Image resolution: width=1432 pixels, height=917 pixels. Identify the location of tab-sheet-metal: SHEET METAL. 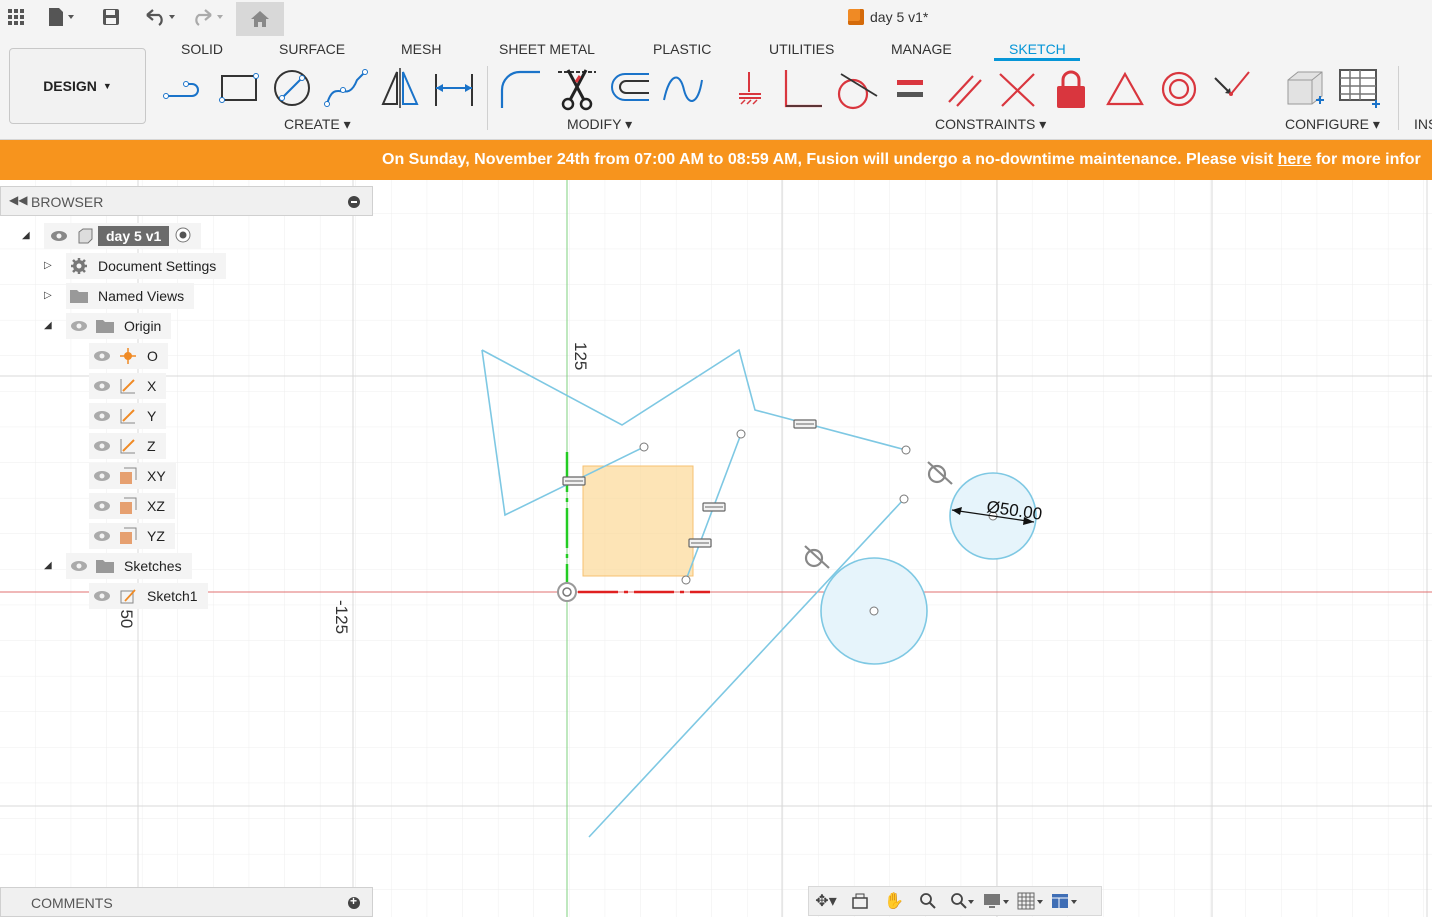
(547, 49).